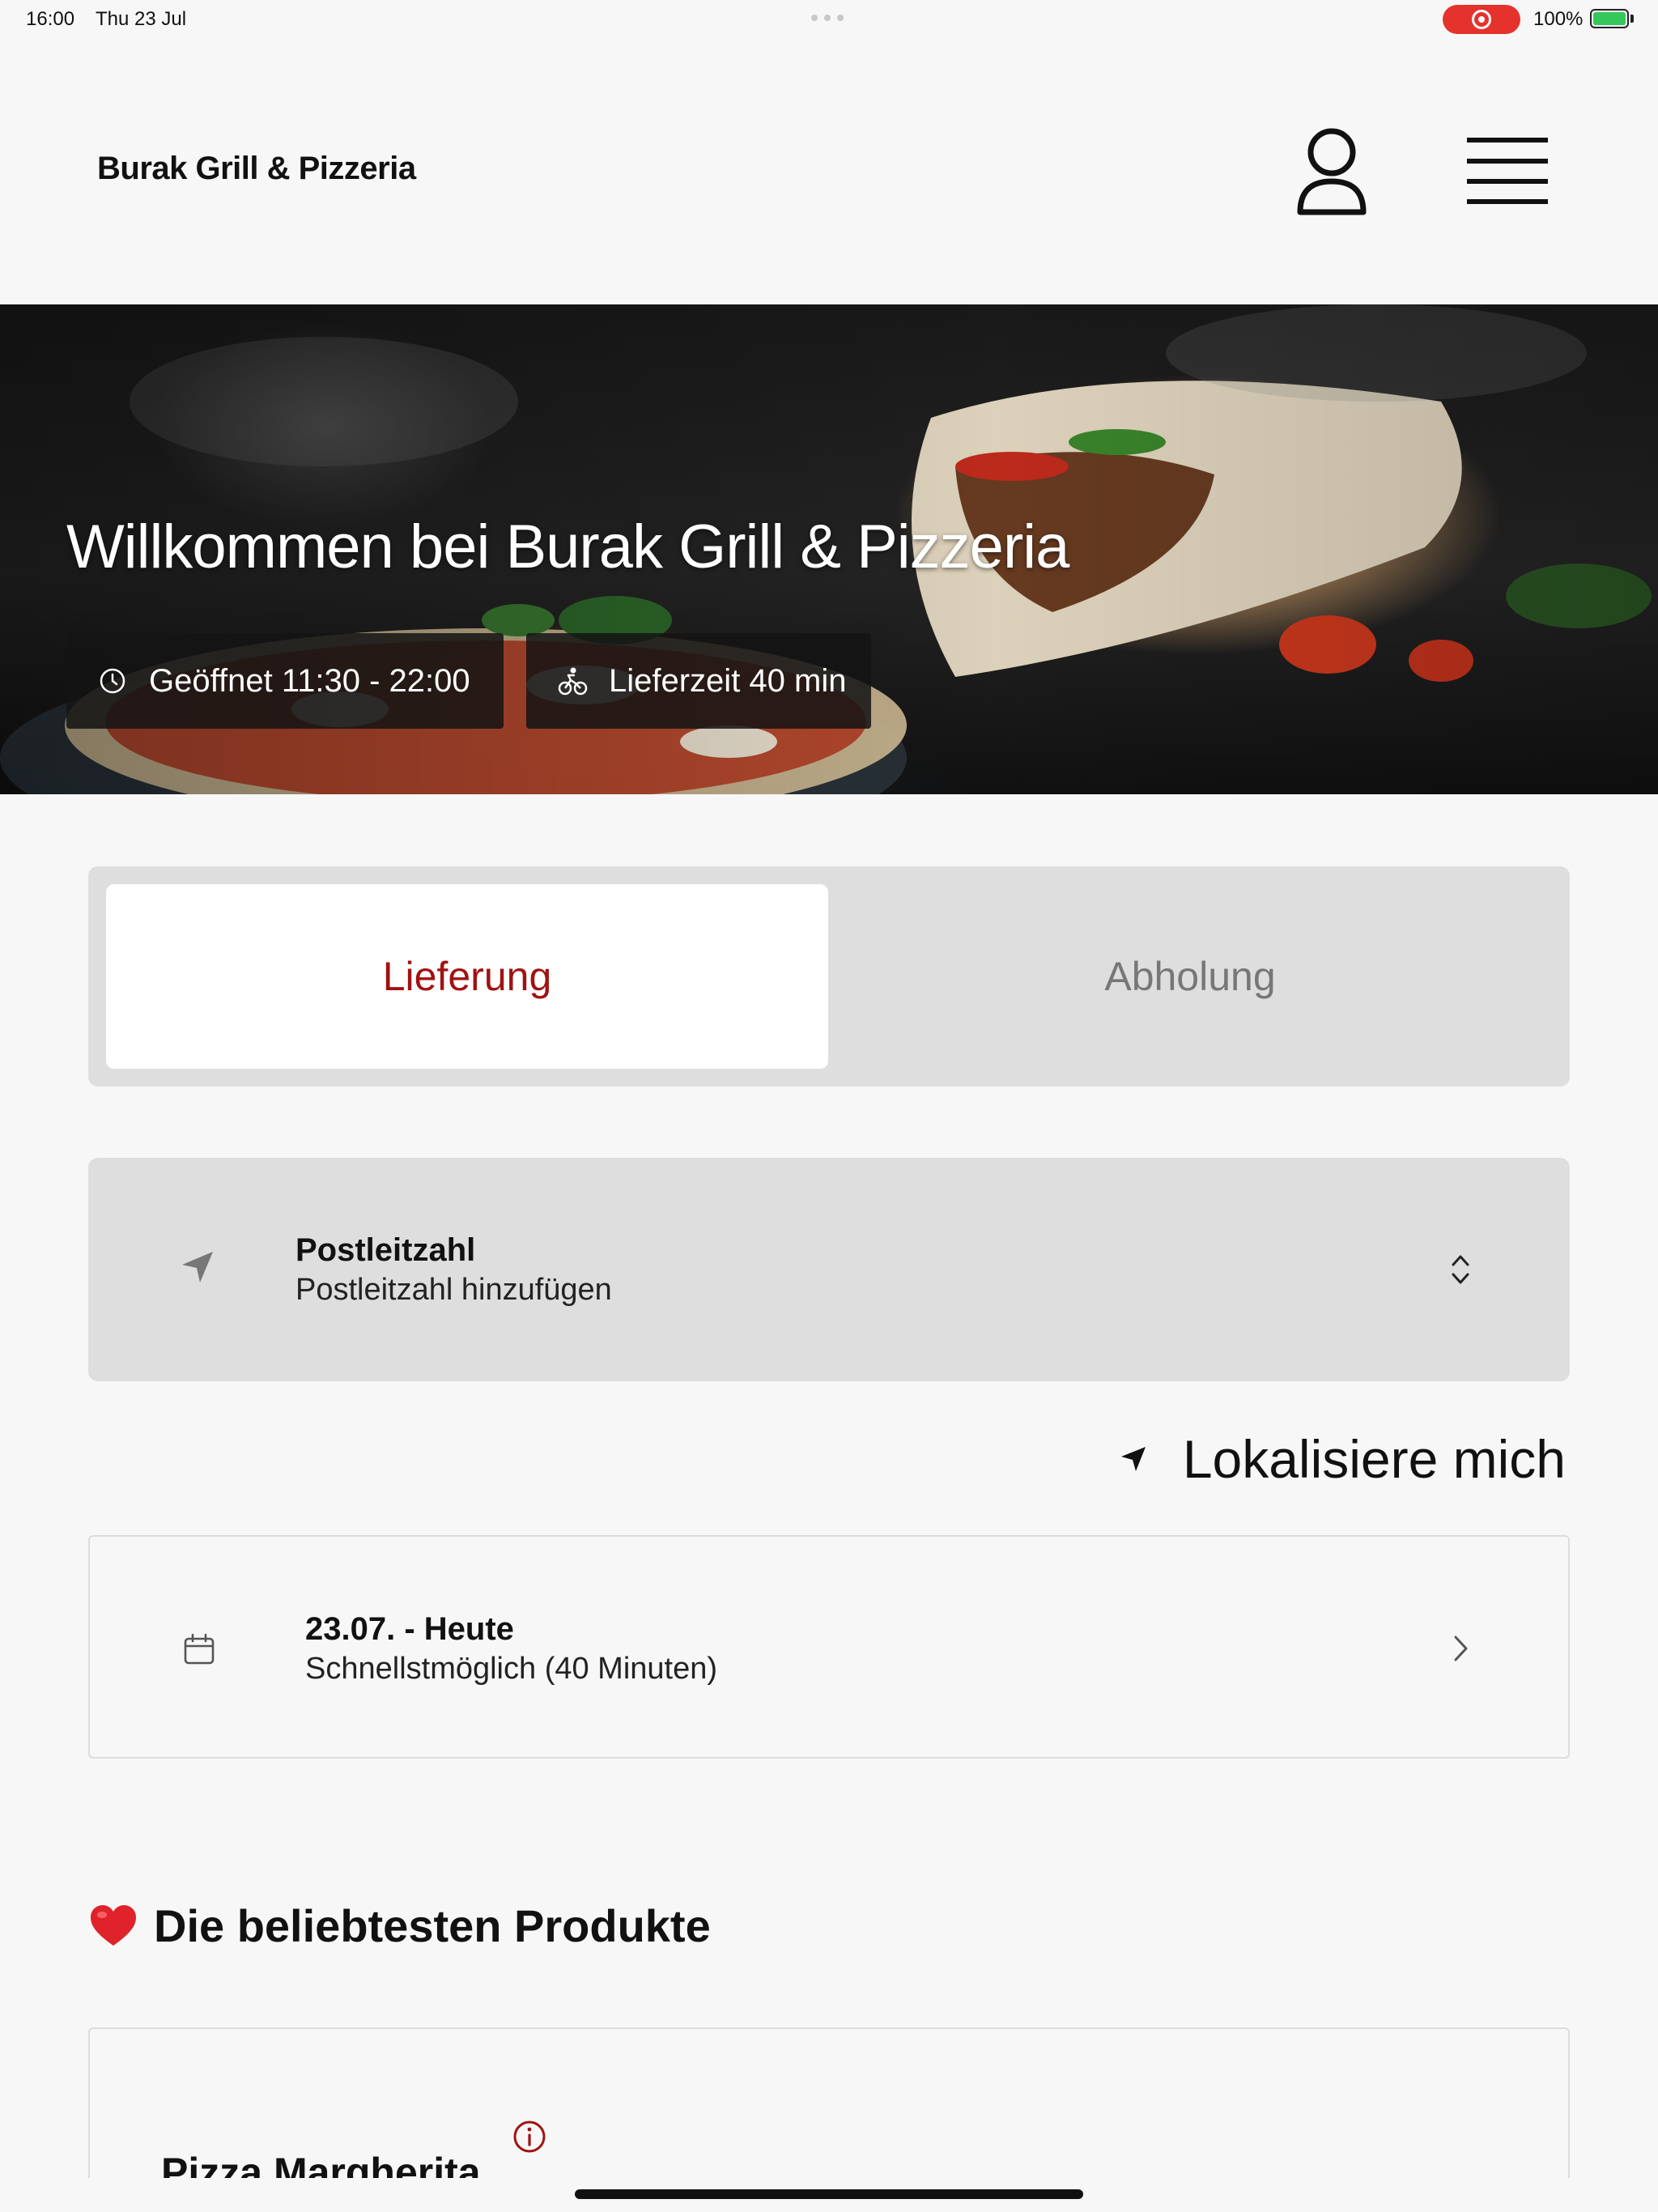  Describe the element at coordinates (50, 19) in the screenshot. I see `status-time: 16:00` at that location.